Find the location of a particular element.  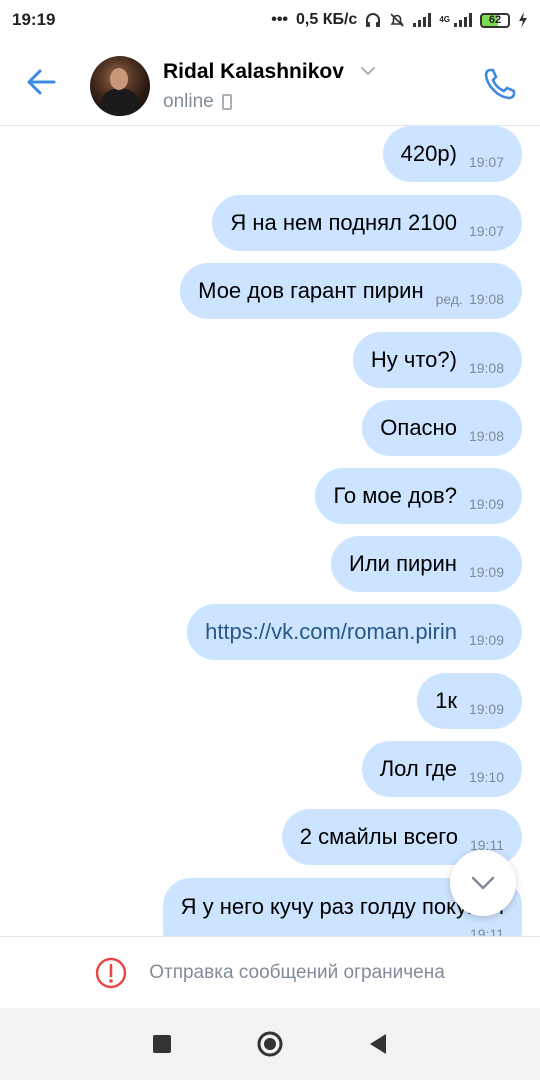

signal-icon is located at coordinates (422, 20).